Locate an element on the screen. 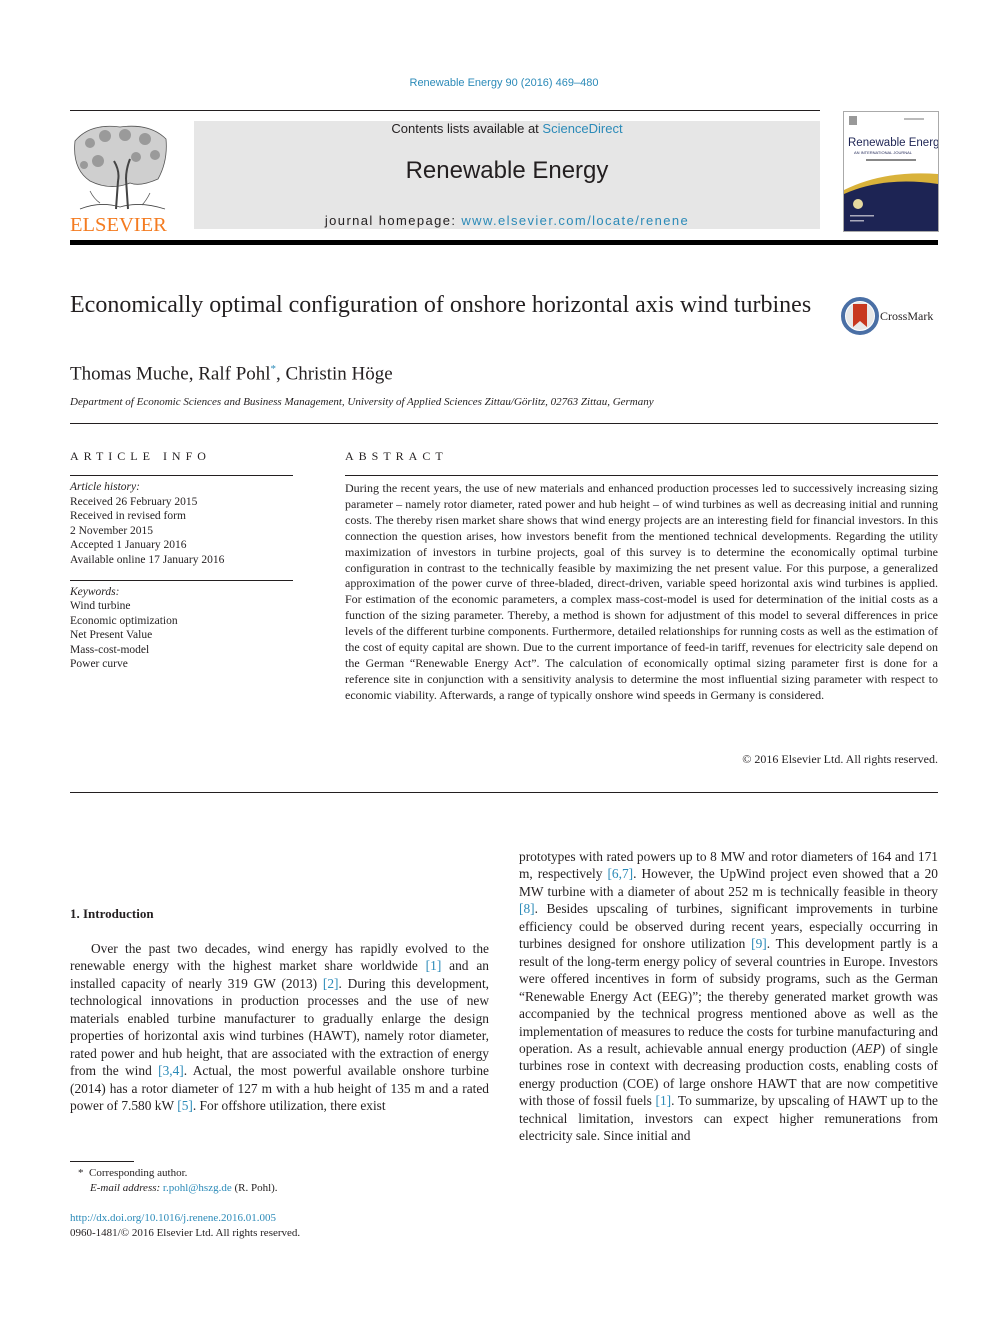 The image size is (992, 1323). citation-link: [3,4] is located at coordinates (171, 1070).